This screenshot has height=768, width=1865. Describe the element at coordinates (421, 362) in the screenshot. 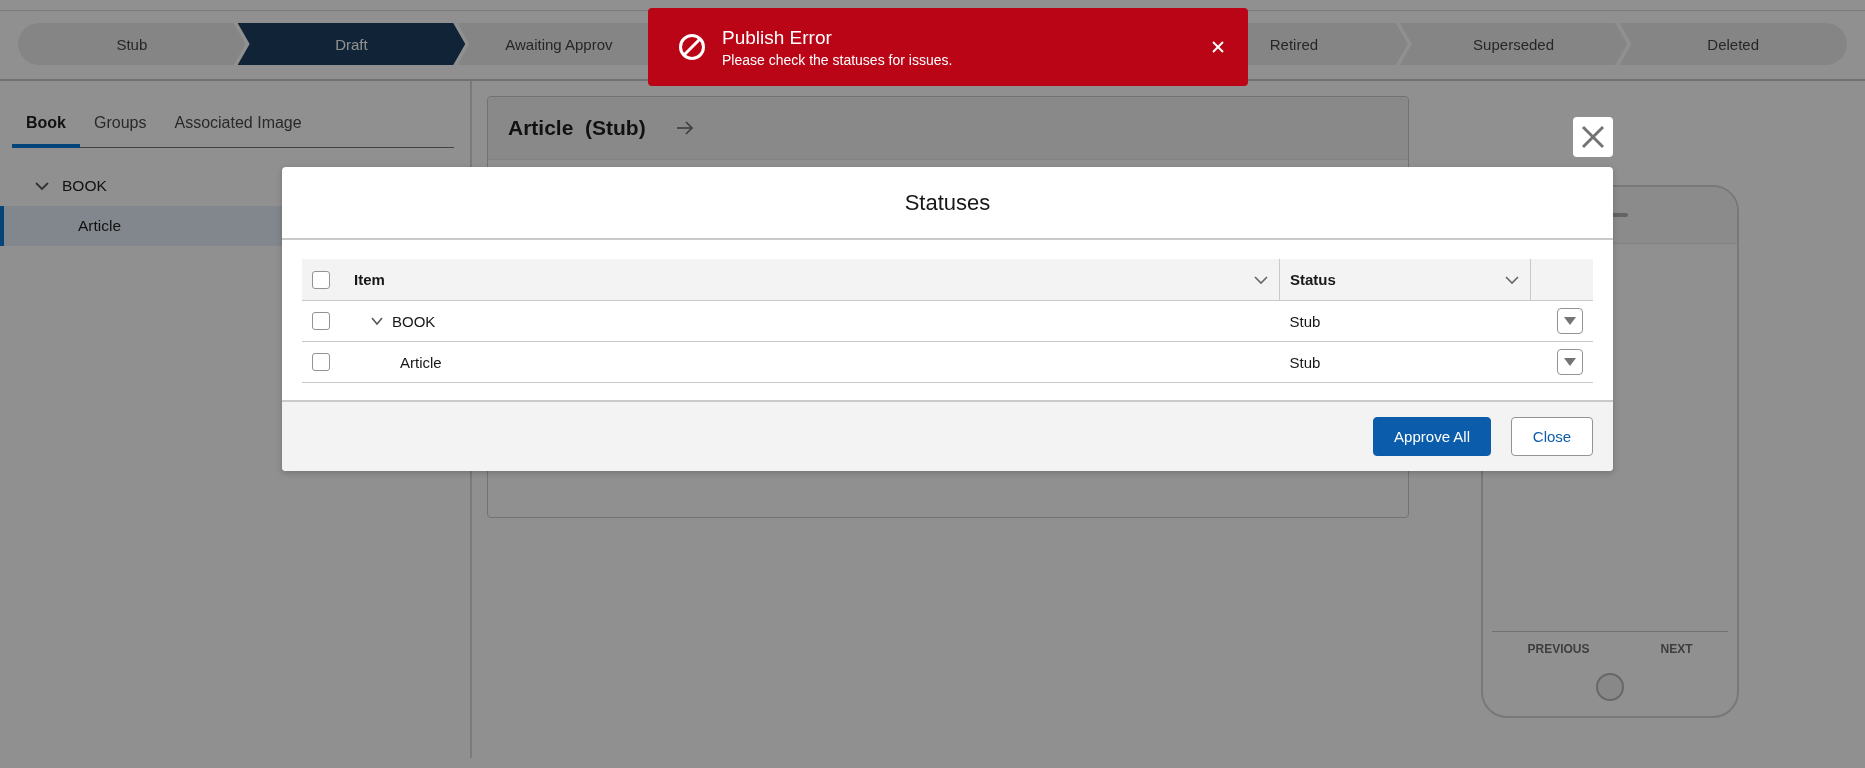

I see `item-name: Article` at that location.